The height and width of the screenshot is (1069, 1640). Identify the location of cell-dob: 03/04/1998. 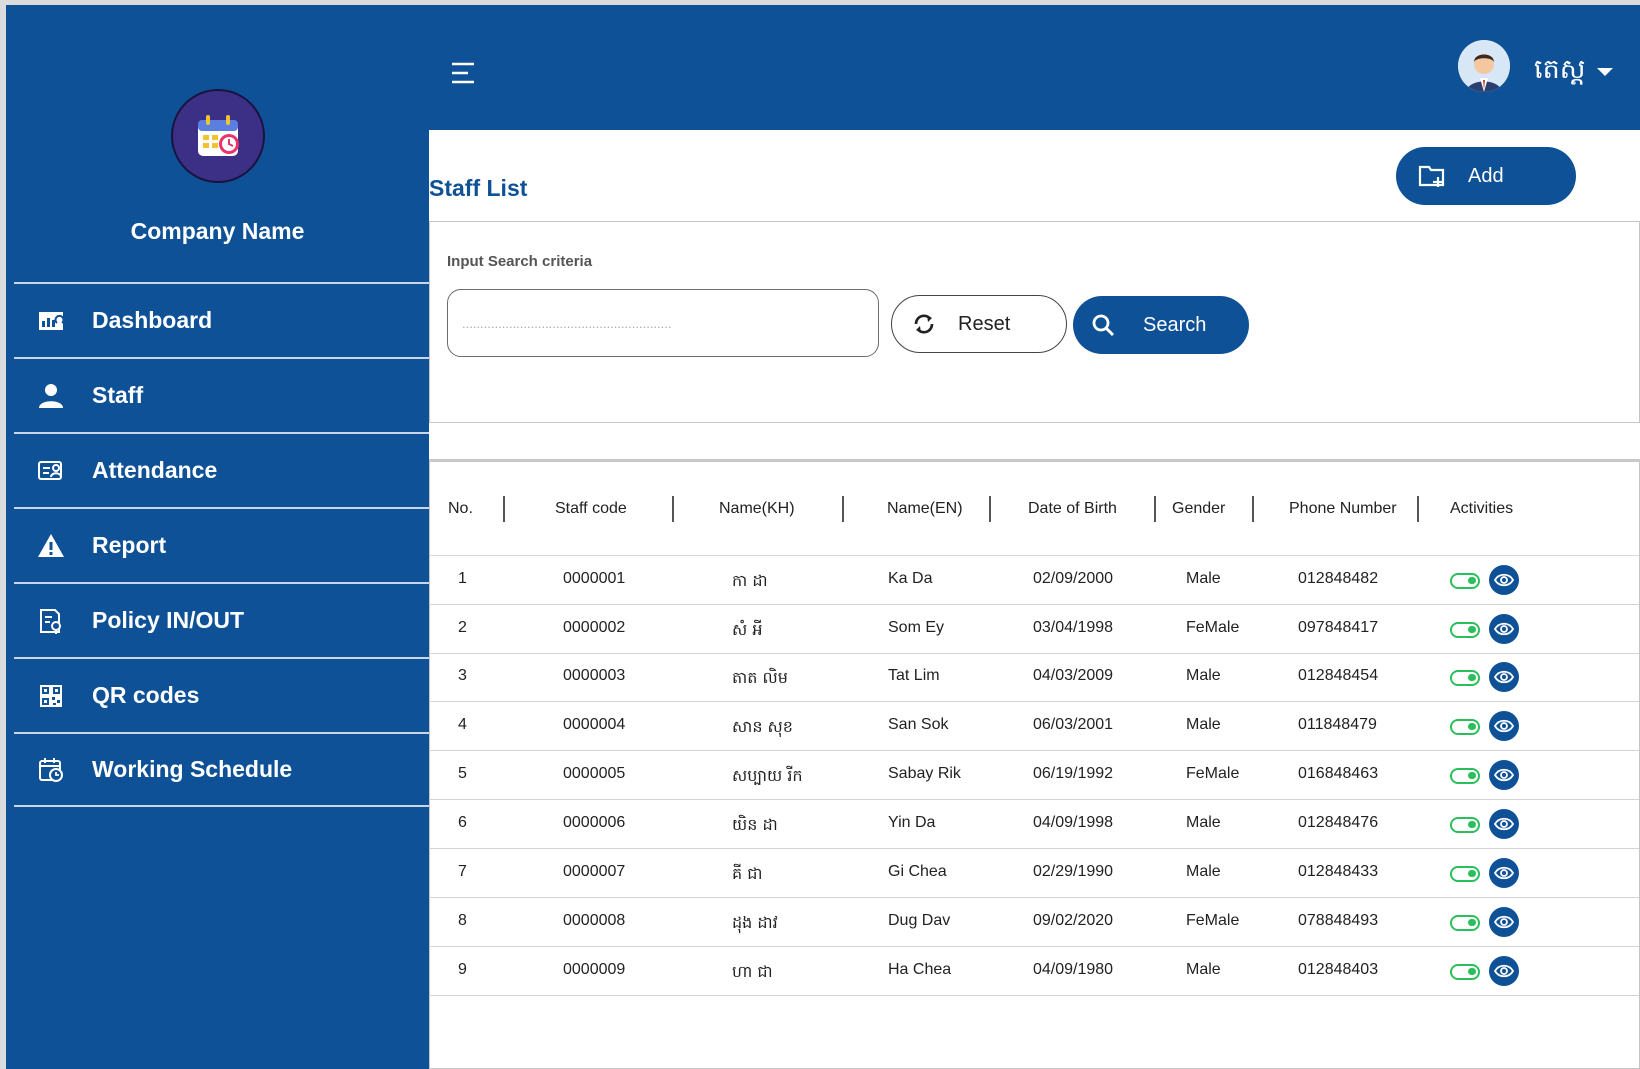
(1073, 627).